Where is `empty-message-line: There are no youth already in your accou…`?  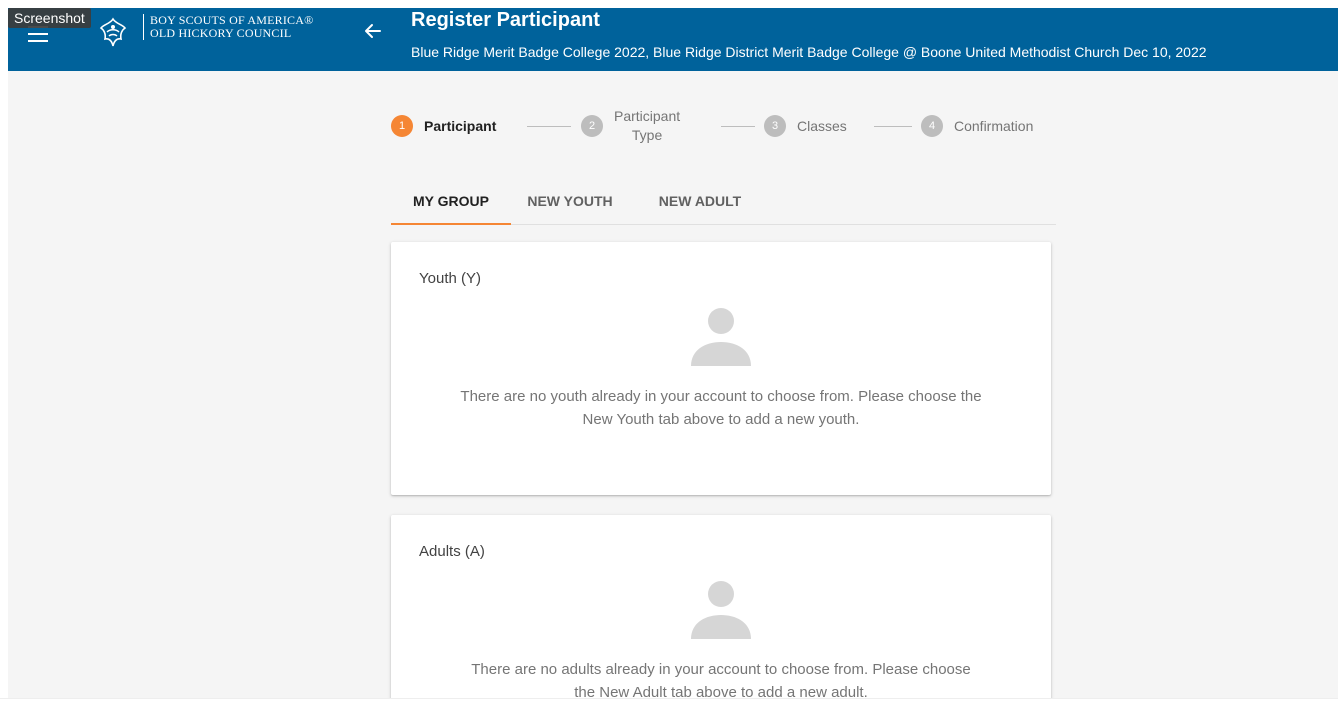
empty-message-line: There are no youth already in your accou… is located at coordinates (721, 396).